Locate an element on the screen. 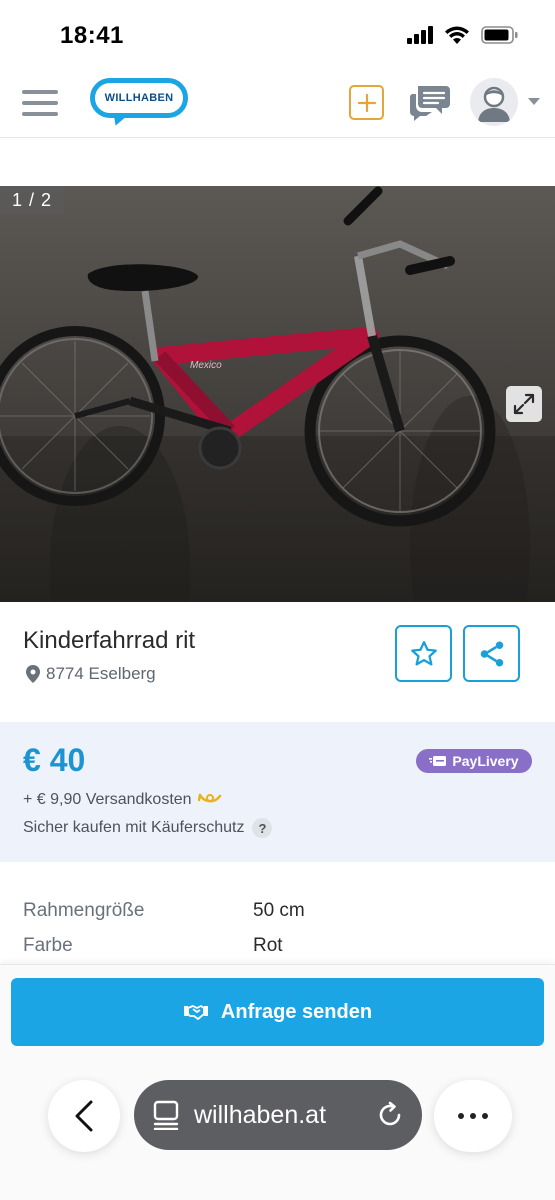  handshake-icon is located at coordinates (195, 1012).